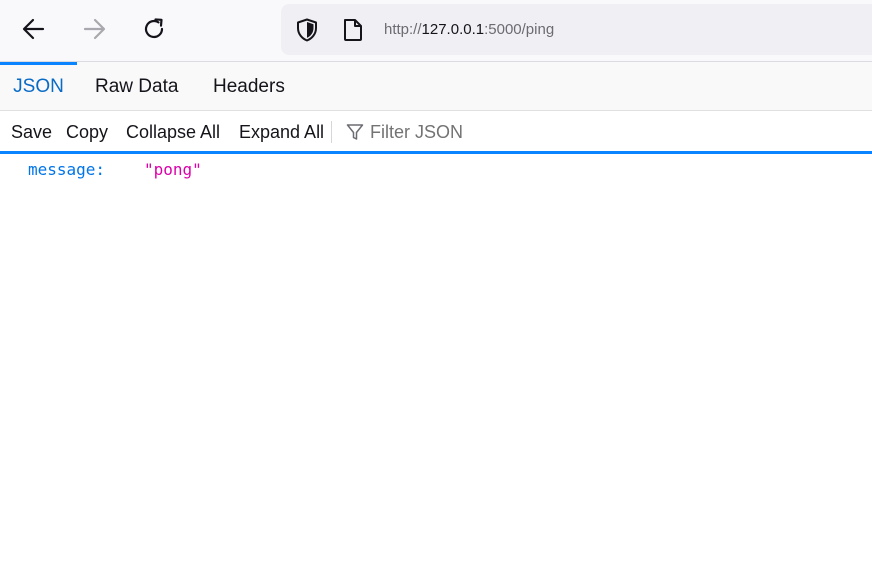 The height and width of the screenshot is (587, 872). I want to click on json-row: message: "pong", so click(436, 170).